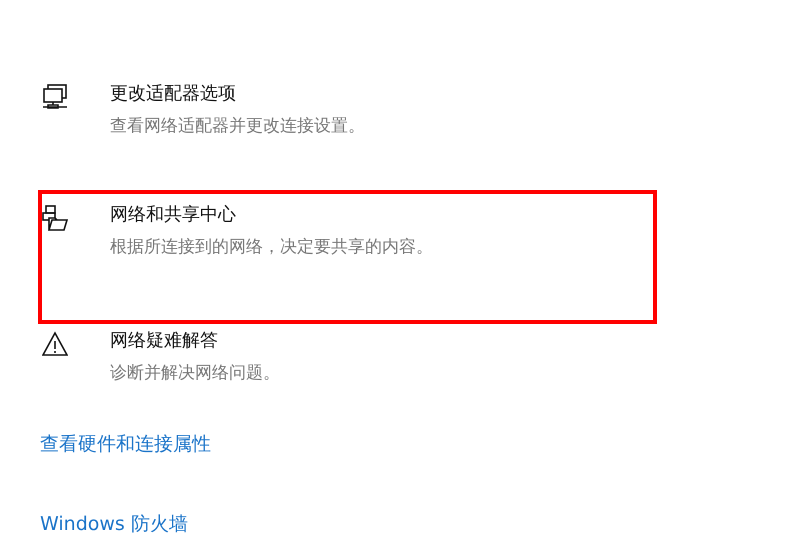  I want to click on folder-network-icon, so click(55, 218).